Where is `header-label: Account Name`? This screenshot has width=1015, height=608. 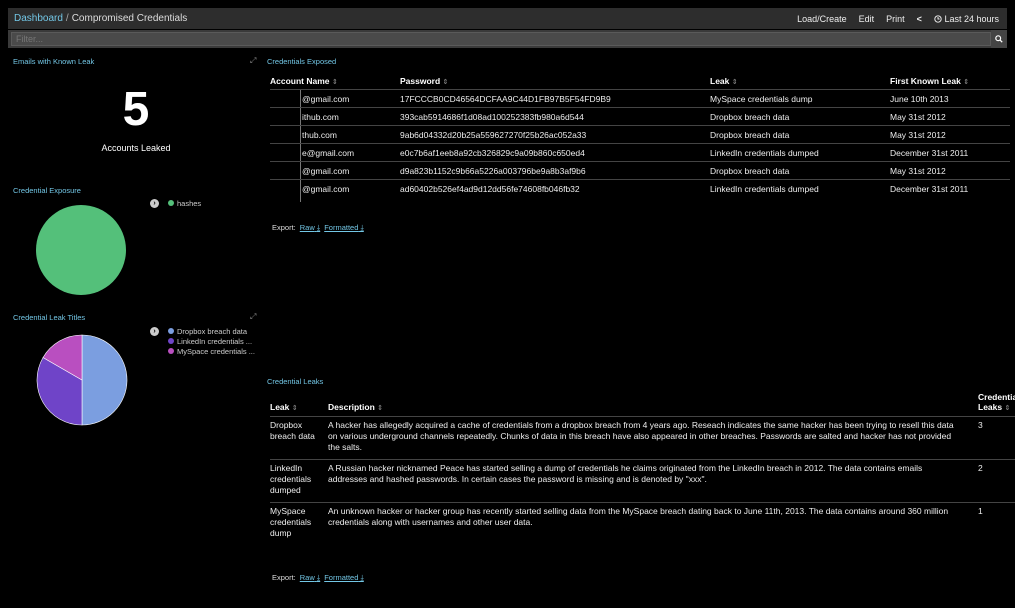 header-label: Account Name is located at coordinates (300, 80).